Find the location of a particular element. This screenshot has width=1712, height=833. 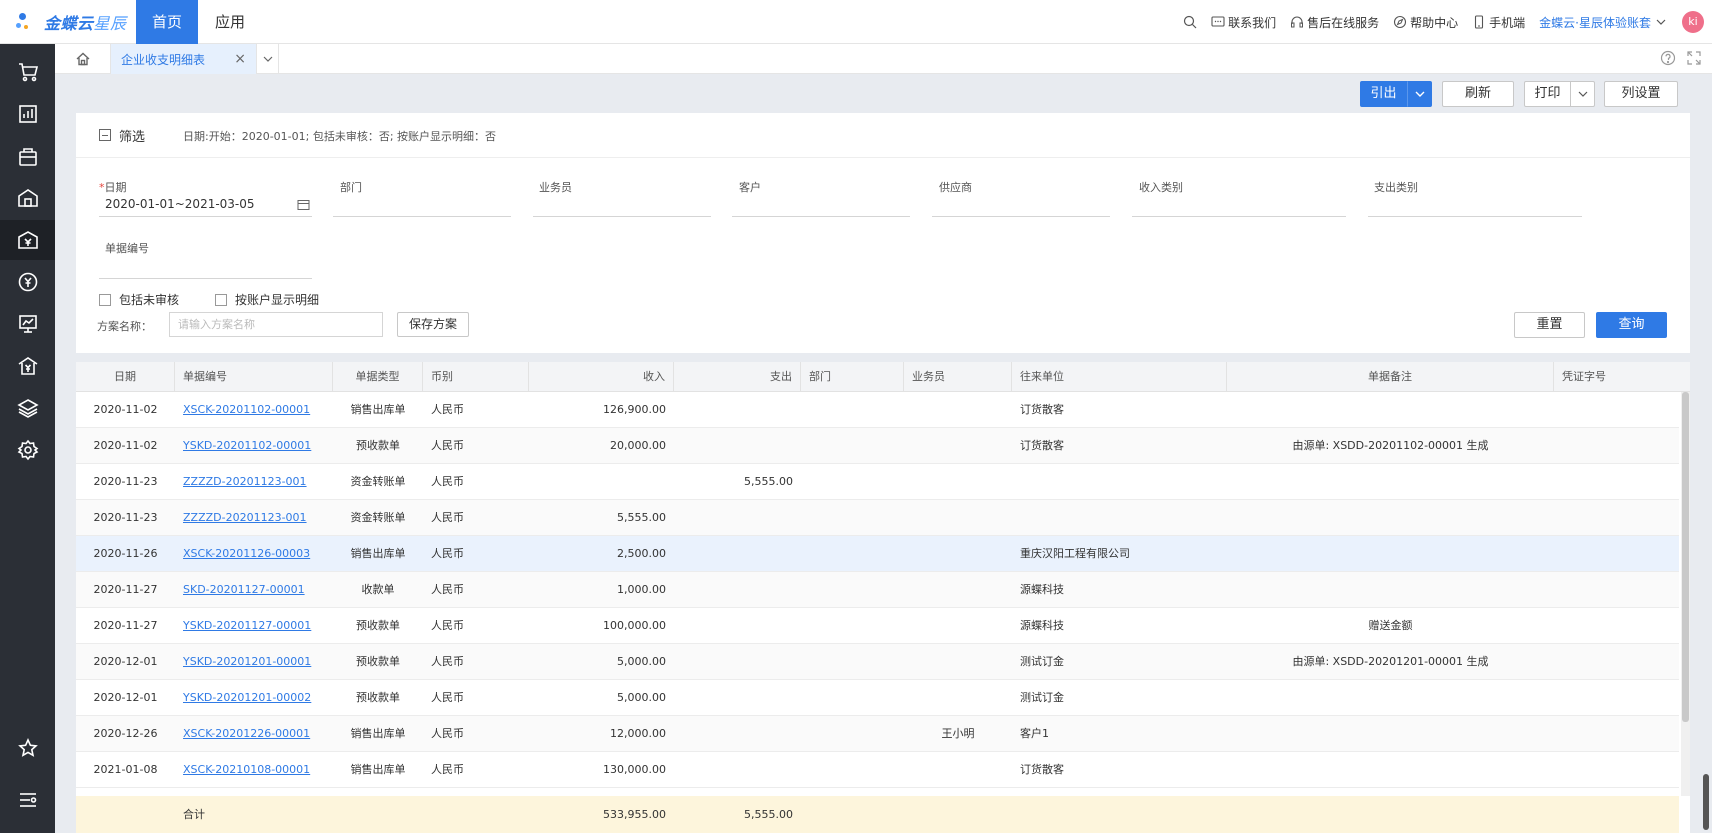

cell-doc-no: YSKD-20201127-00001 is located at coordinates (254, 626).